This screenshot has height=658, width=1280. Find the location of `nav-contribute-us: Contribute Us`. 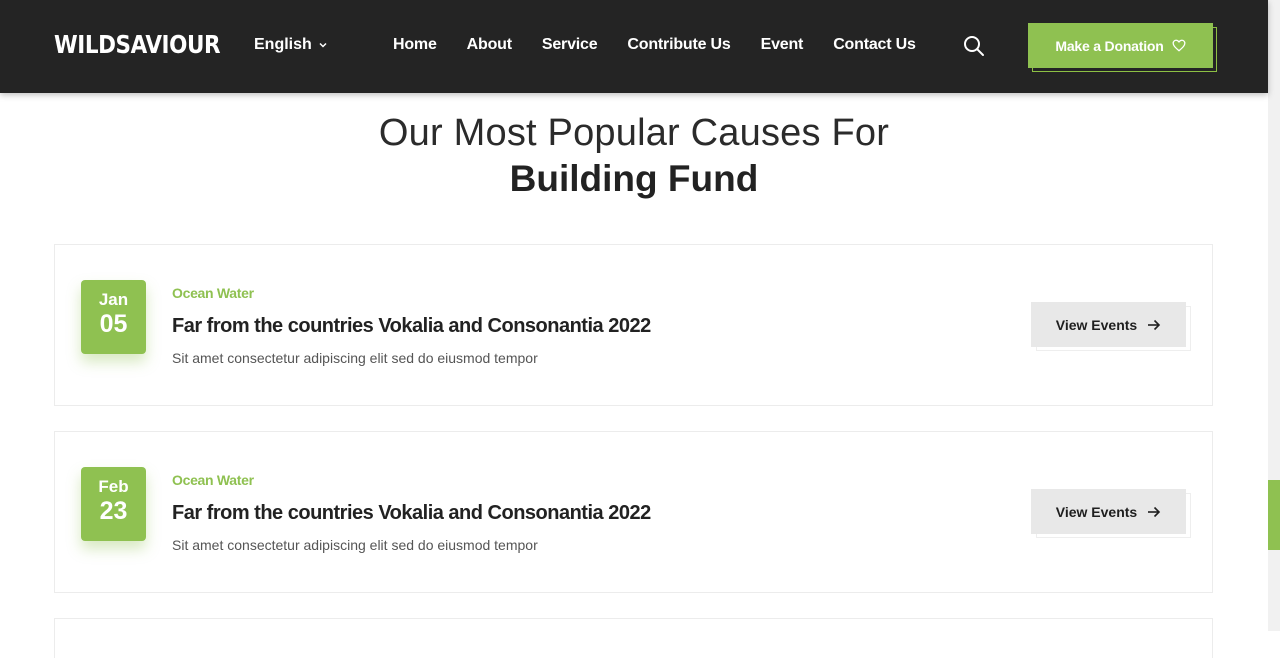

nav-contribute-us: Contribute Us is located at coordinates (678, 45).